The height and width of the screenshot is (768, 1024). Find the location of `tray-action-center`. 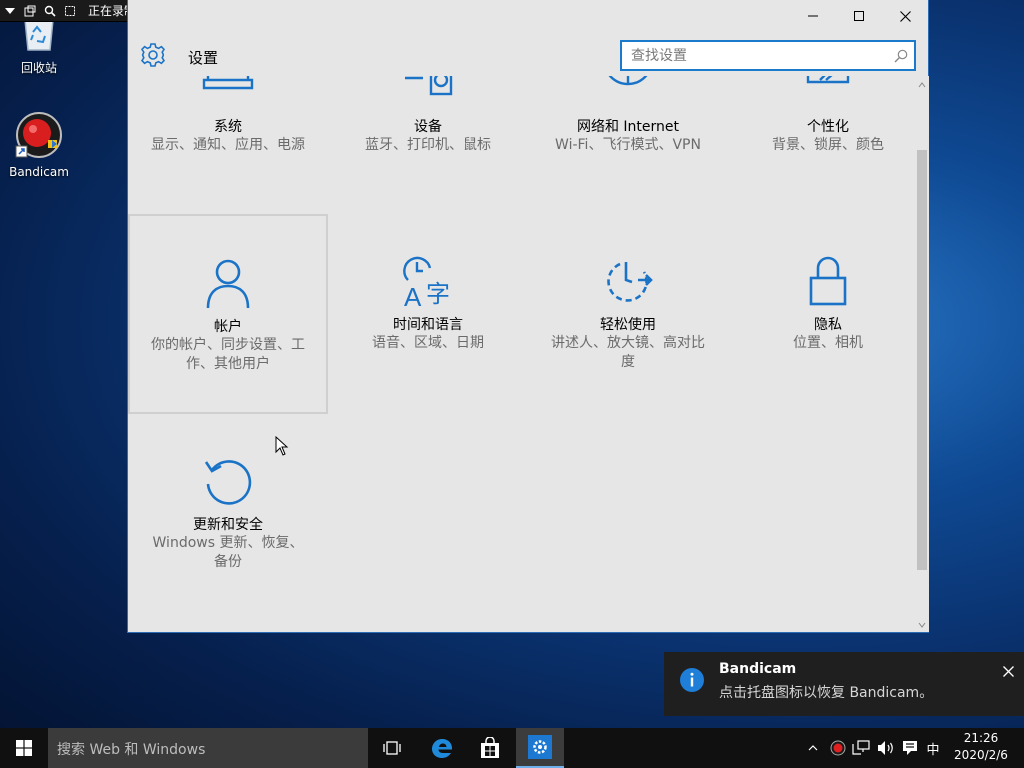

tray-action-center is located at coordinates (910, 748).